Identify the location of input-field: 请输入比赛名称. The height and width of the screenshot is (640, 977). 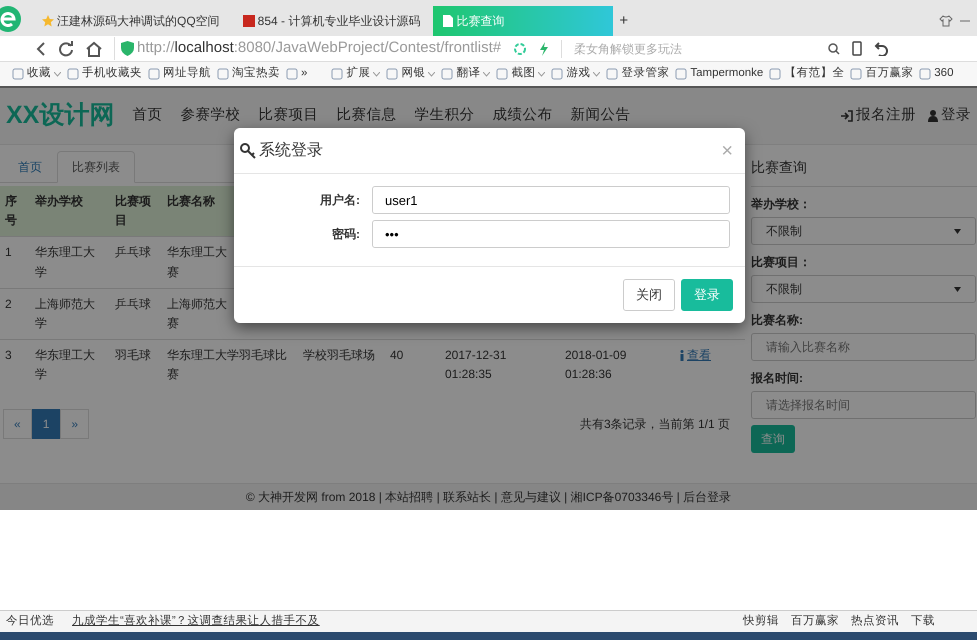
(863, 347).